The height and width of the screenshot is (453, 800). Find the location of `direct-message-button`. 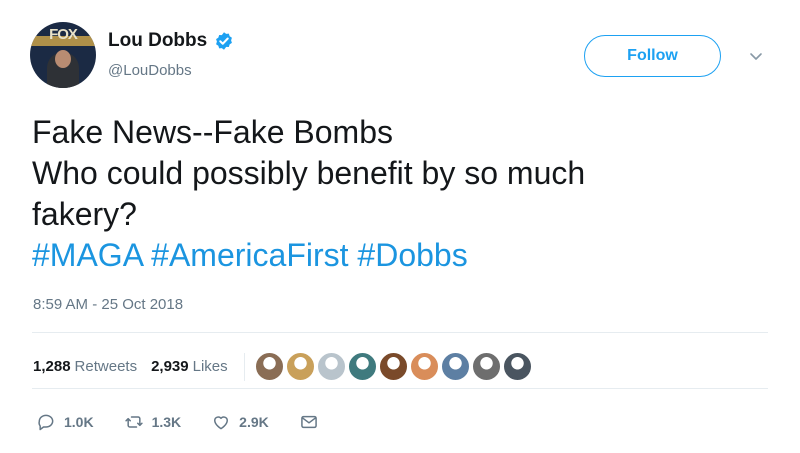

direct-message-button is located at coordinates (309, 422).